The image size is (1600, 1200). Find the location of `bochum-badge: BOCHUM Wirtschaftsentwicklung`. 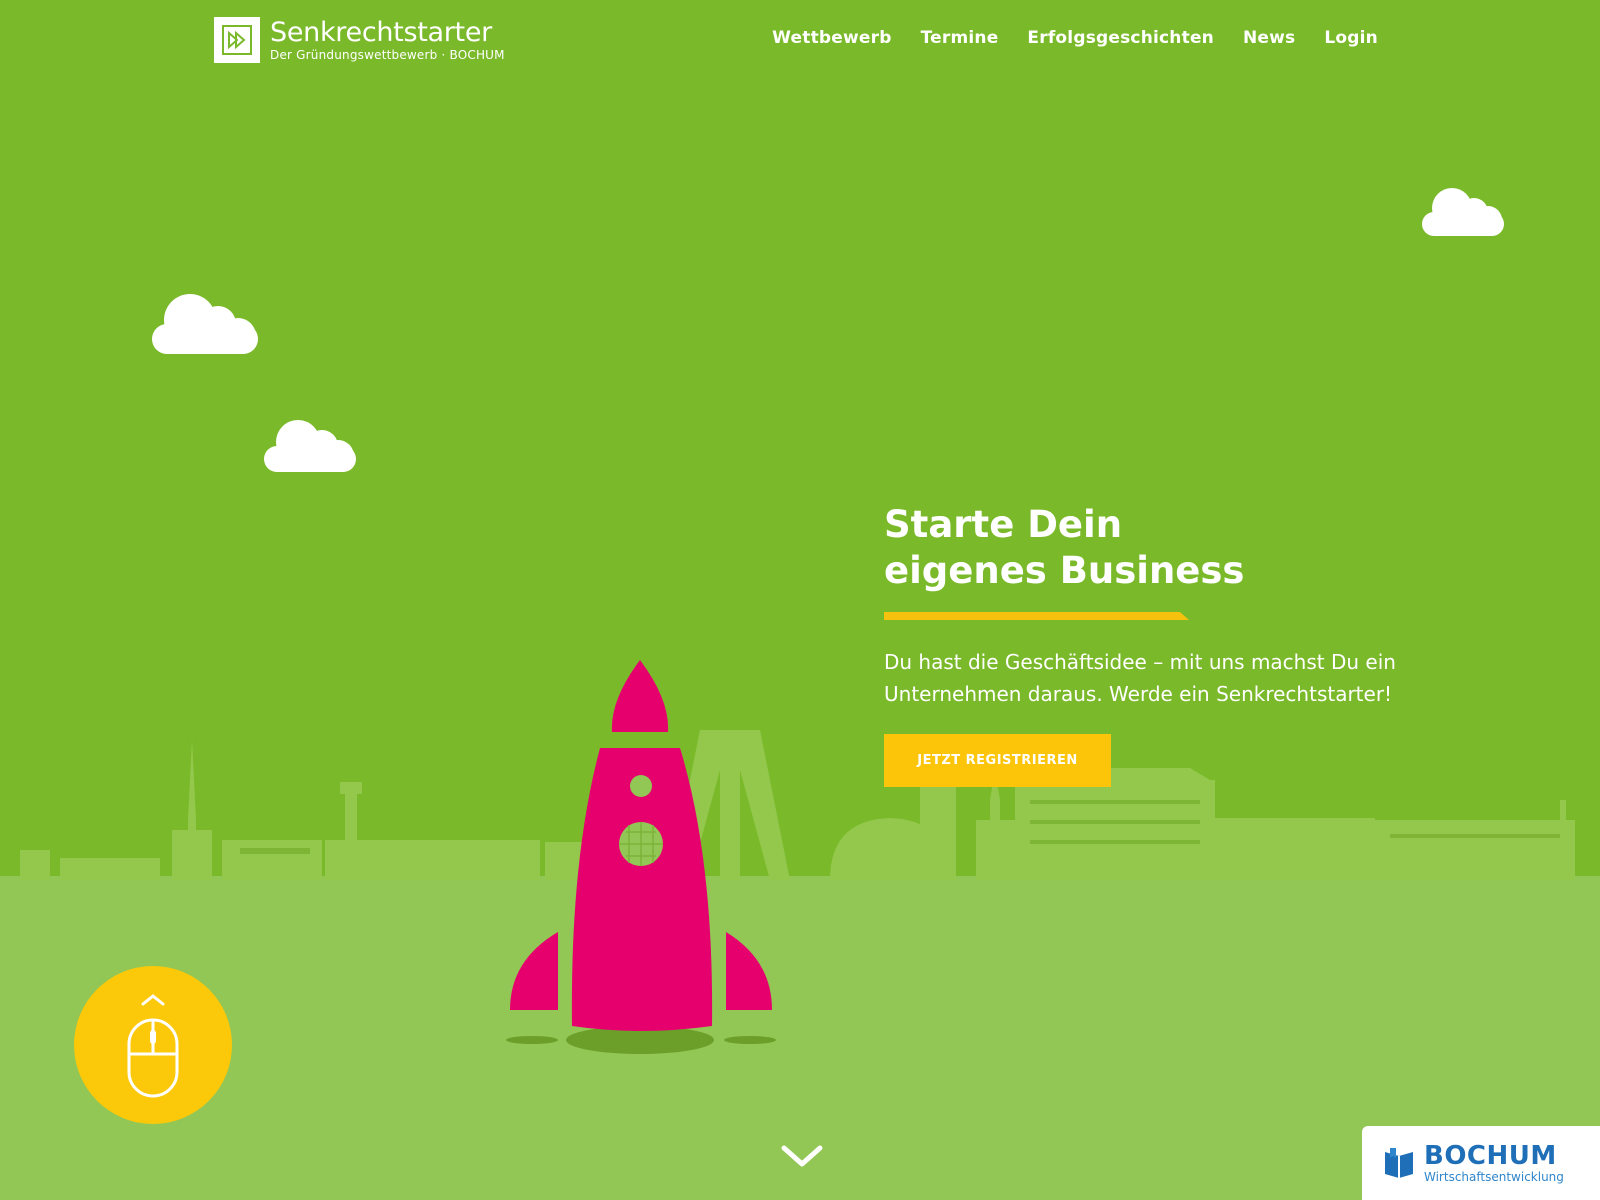

bochum-badge: BOCHUM Wirtschaftsentwicklung is located at coordinates (1481, 1163).